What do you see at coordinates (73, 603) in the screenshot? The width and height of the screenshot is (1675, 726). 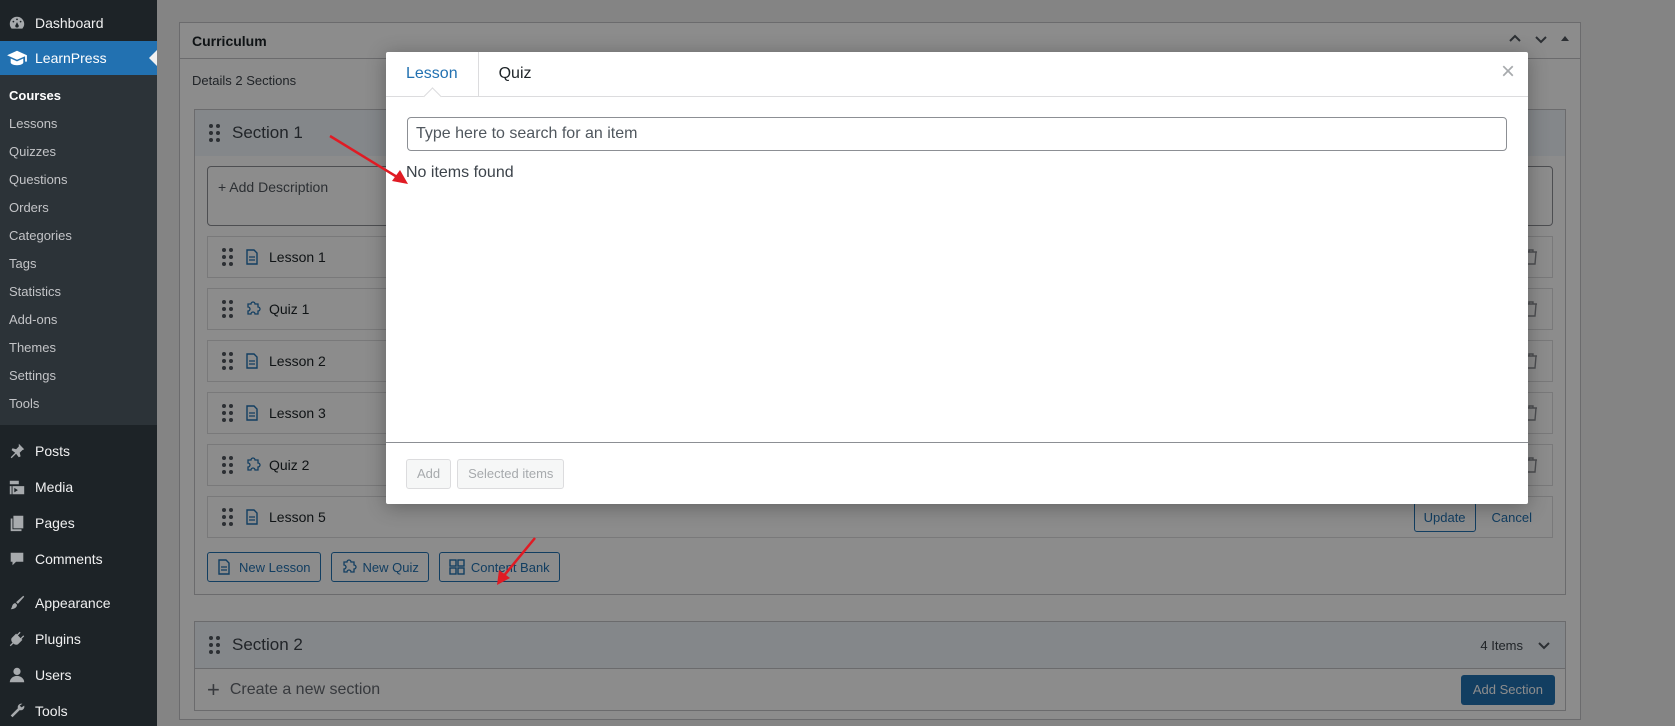 I see `menu-appearance-label: Appearance` at bounding box center [73, 603].